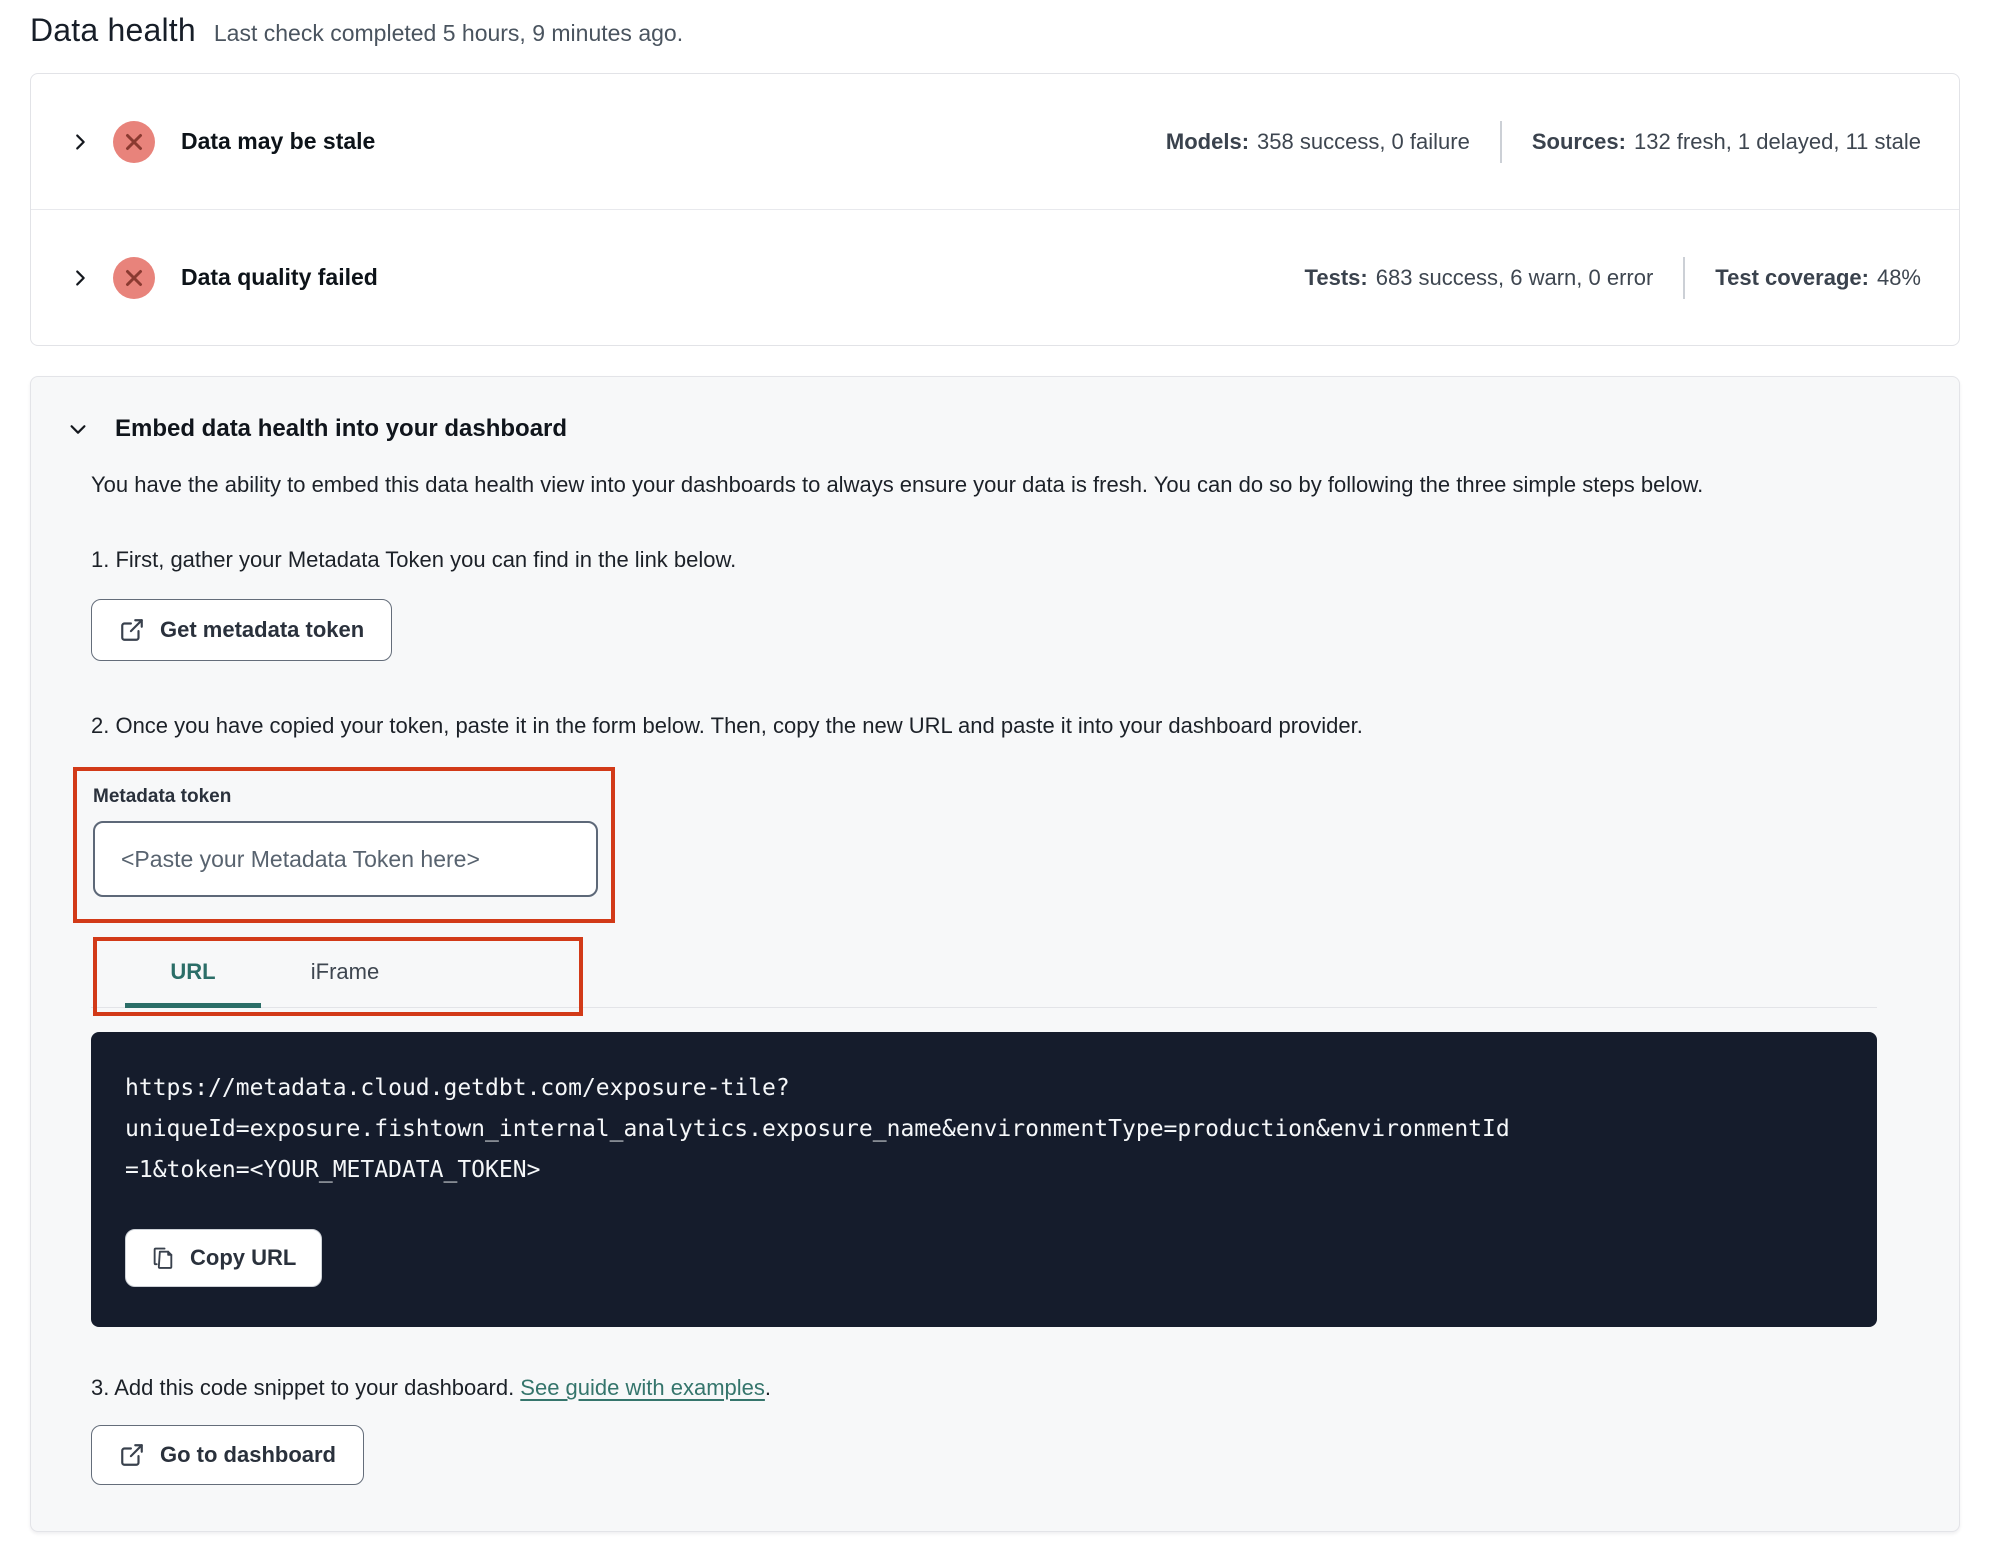  I want to click on get-metadata-token-button: Get metadata token, so click(242, 630).